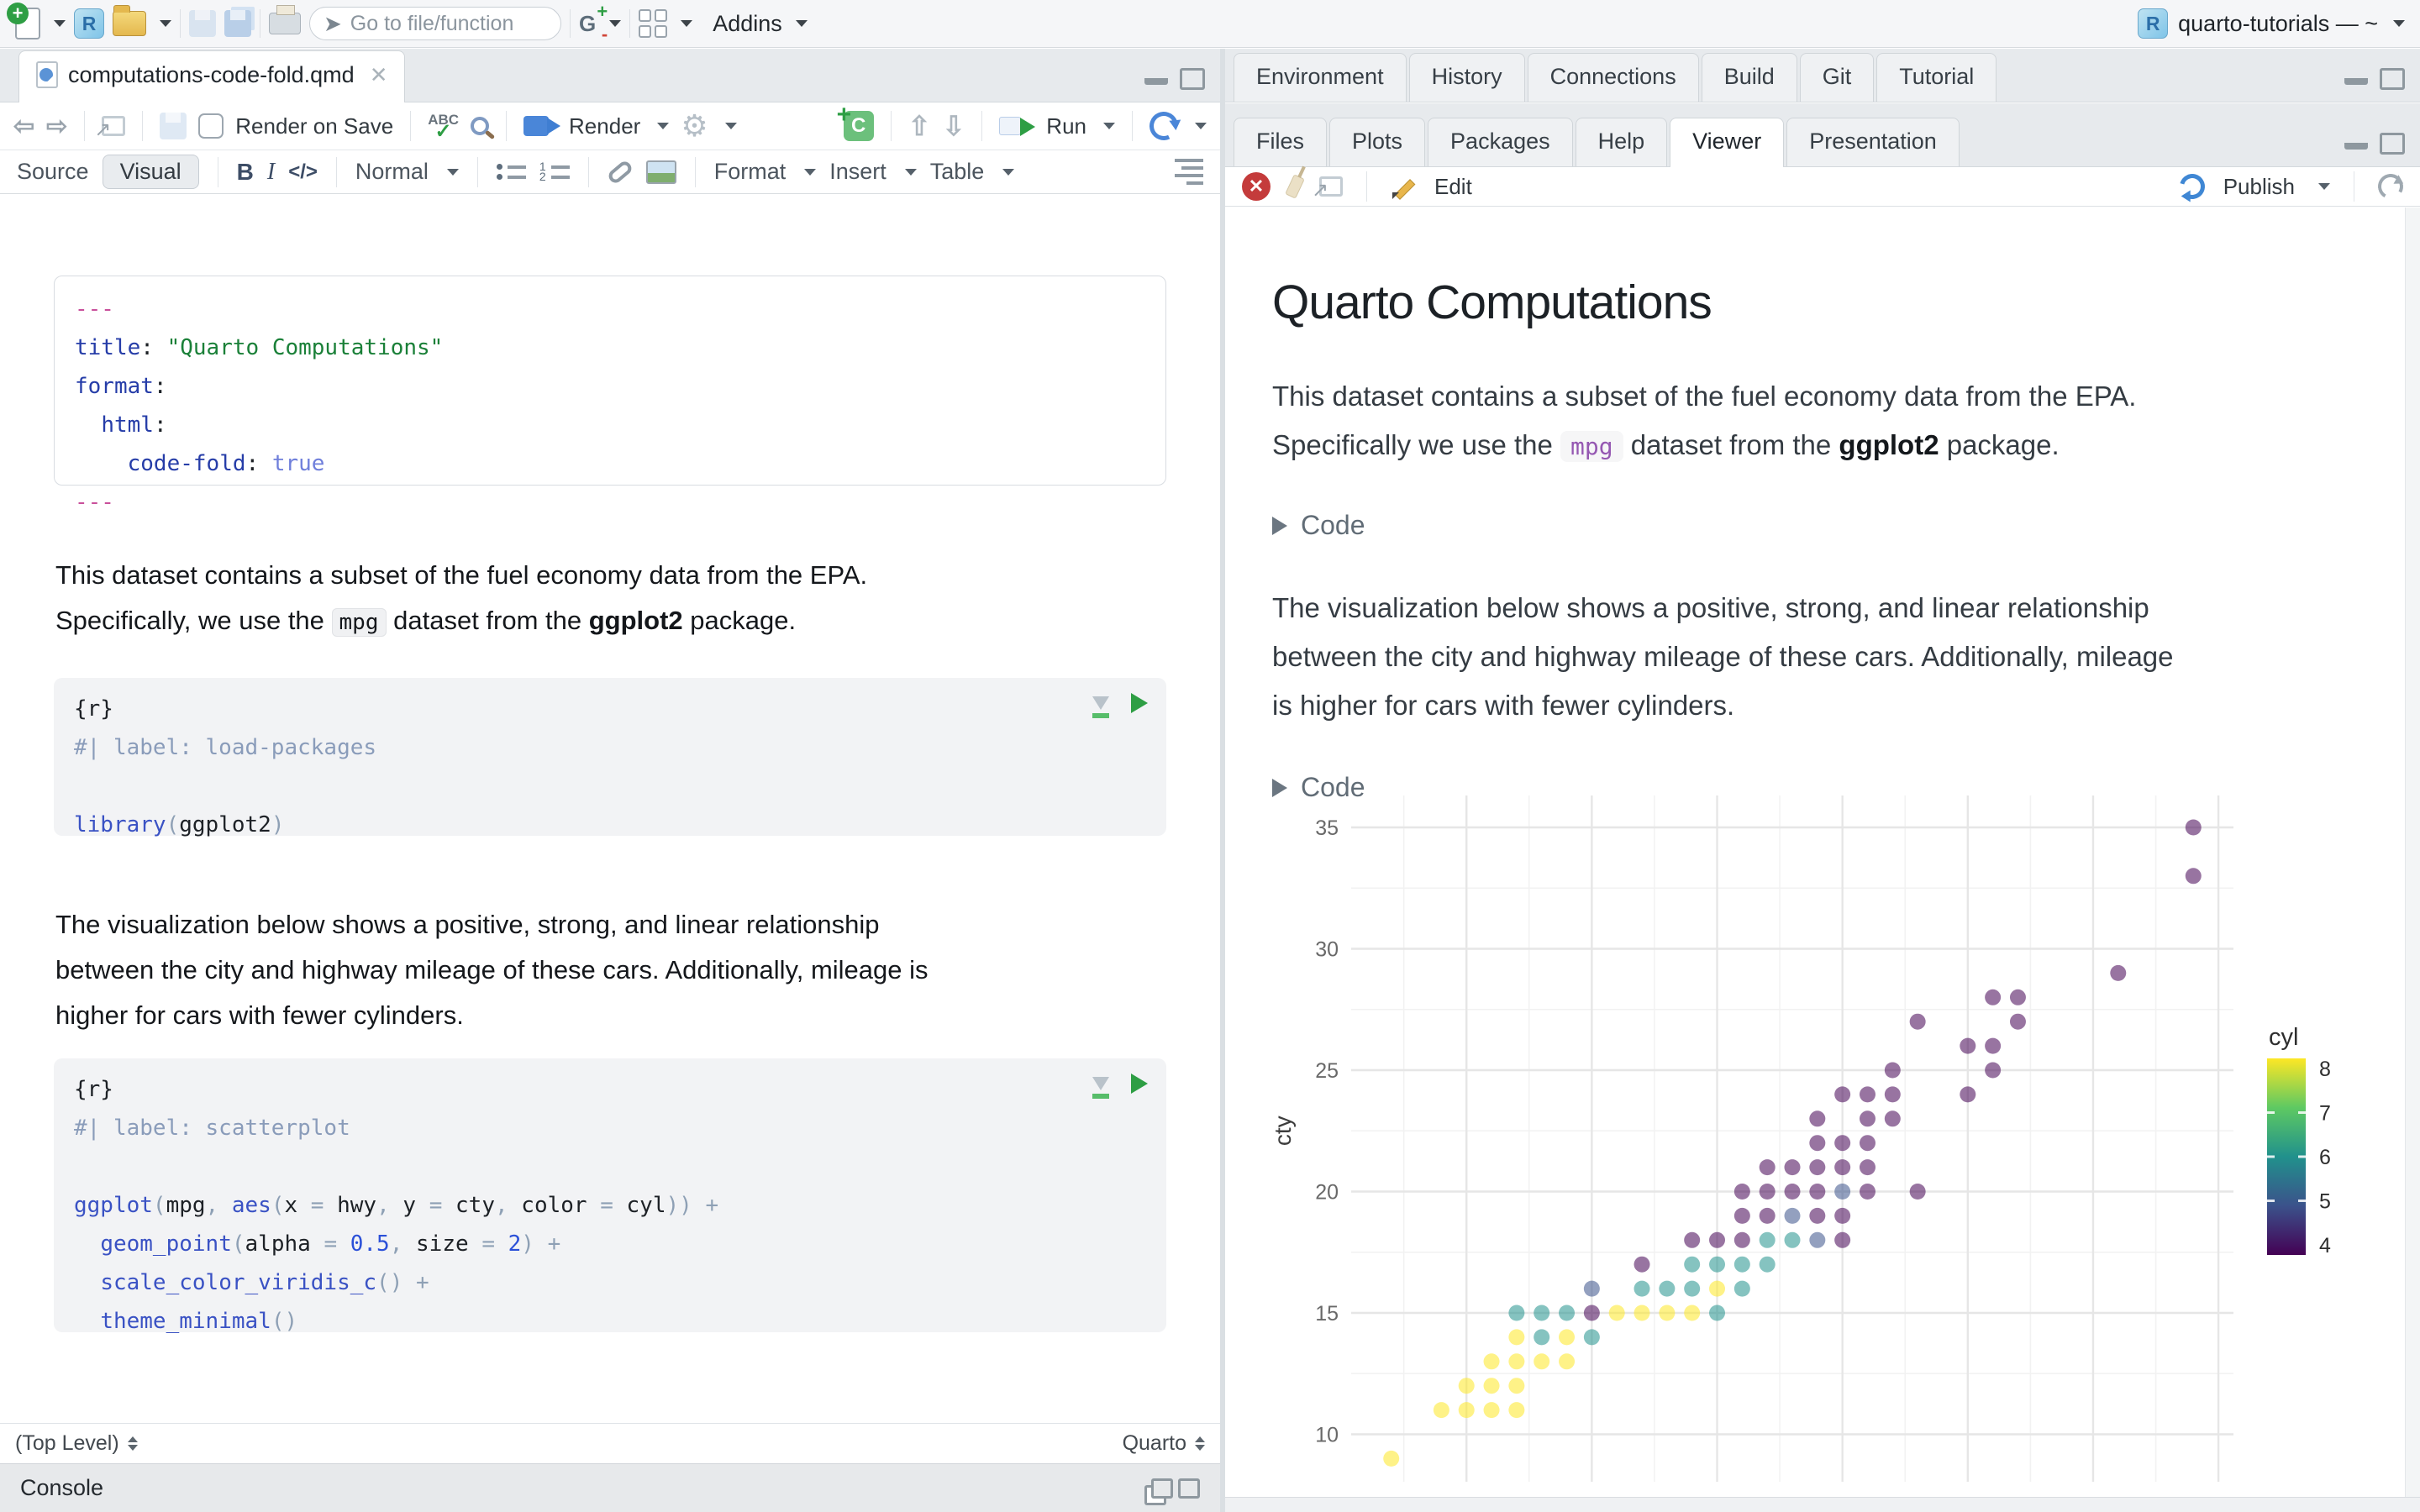 This screenshot has height=1512, width=2420. I want to click on forward-icon: ⇨, so click(56, 126).